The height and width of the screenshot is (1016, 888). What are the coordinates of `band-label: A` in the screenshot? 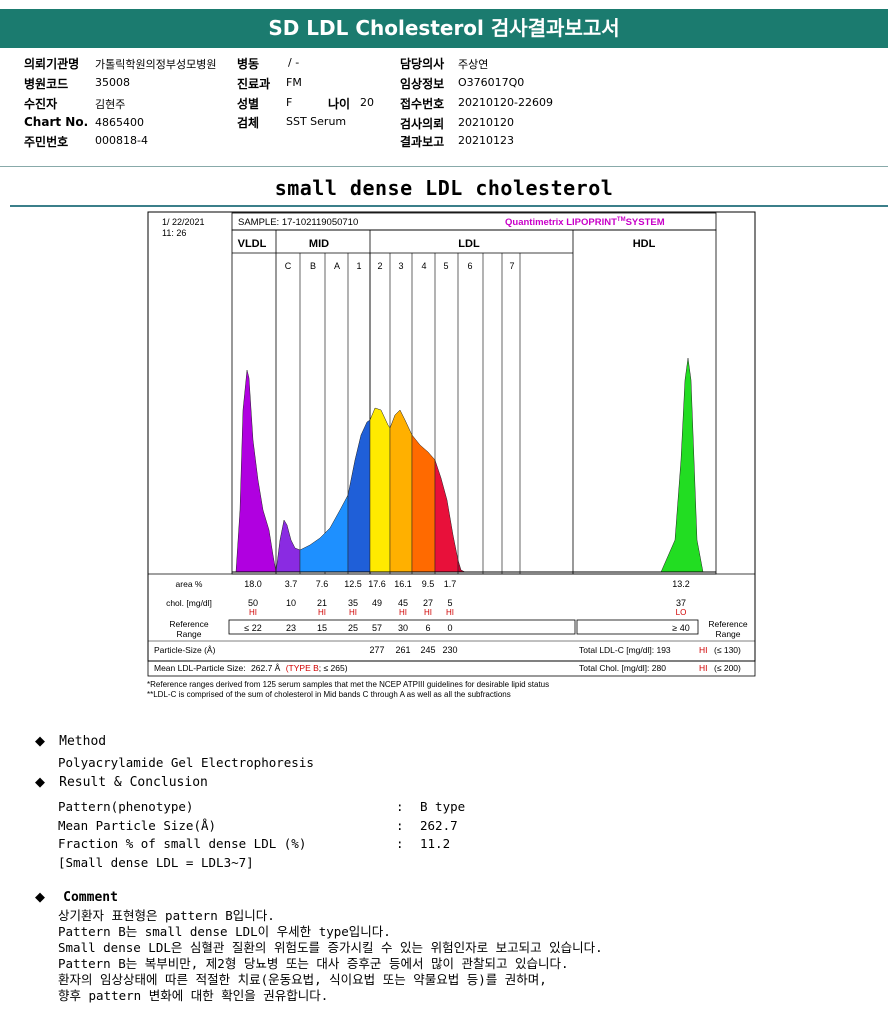 It's located at (337, 266).